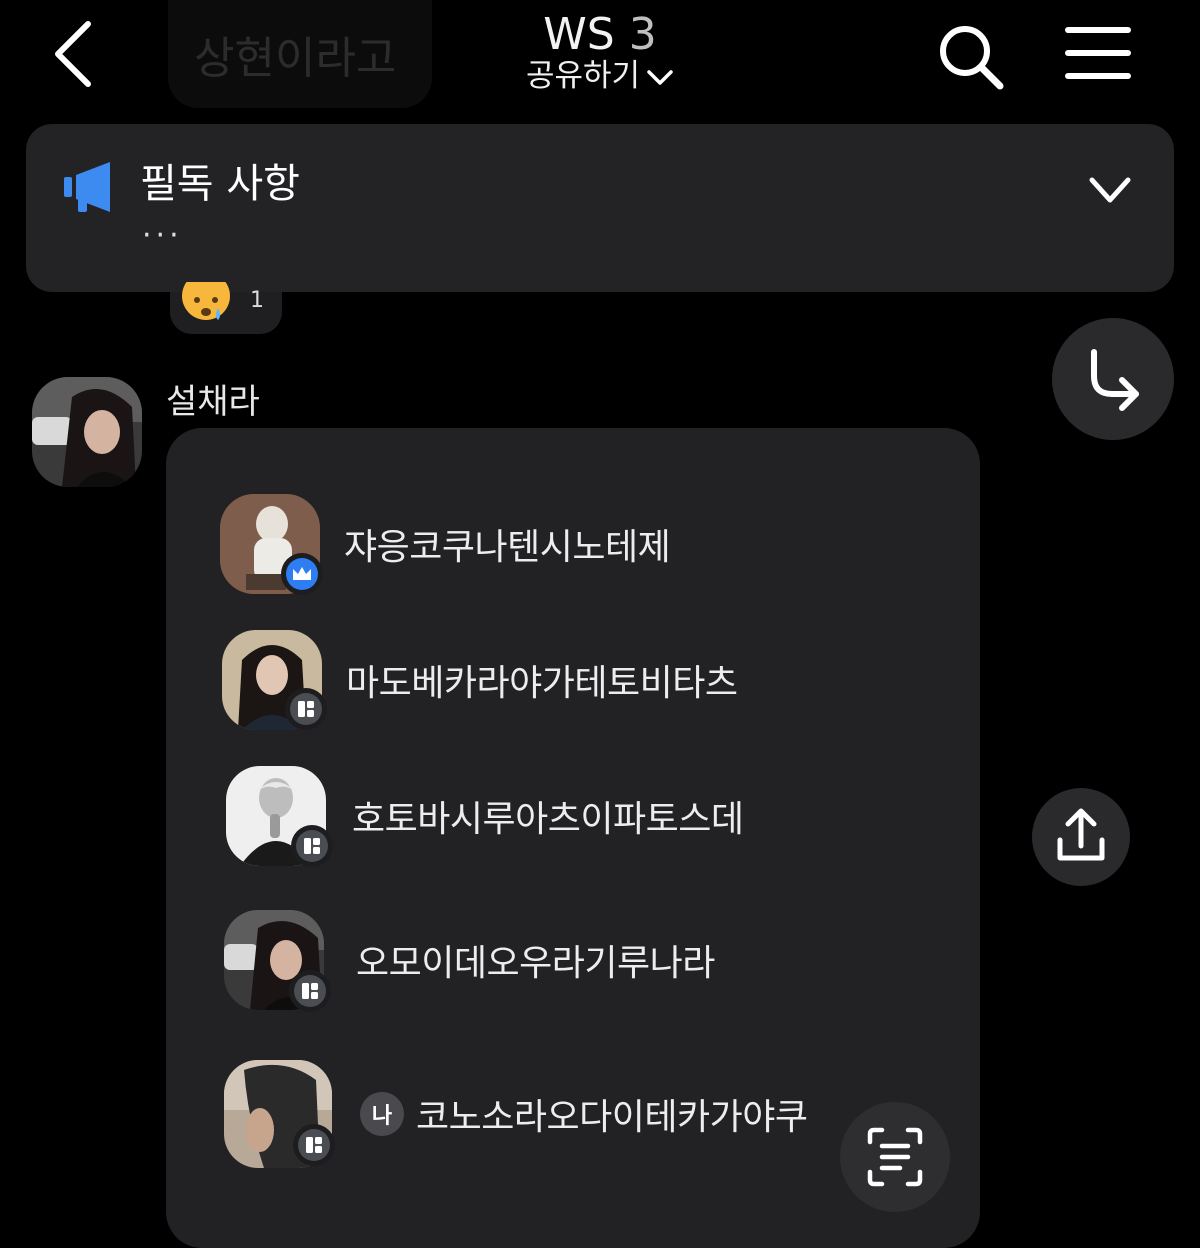 This screenshot has width=1200, height=1248. Describe the element at coordinates (535, 963) in the screenshot. I see `member-name: 오모이데오우라기루나라` at that location.